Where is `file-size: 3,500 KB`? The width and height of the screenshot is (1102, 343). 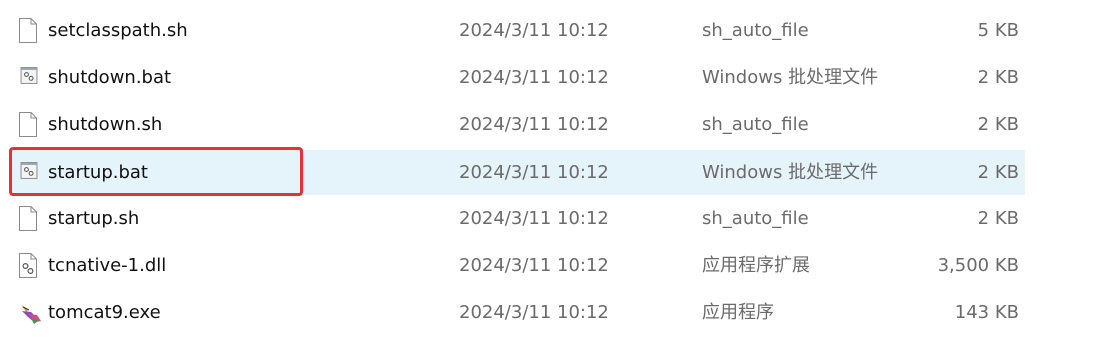
file-size: 3,500 KB is located at coordinates (978, 265).